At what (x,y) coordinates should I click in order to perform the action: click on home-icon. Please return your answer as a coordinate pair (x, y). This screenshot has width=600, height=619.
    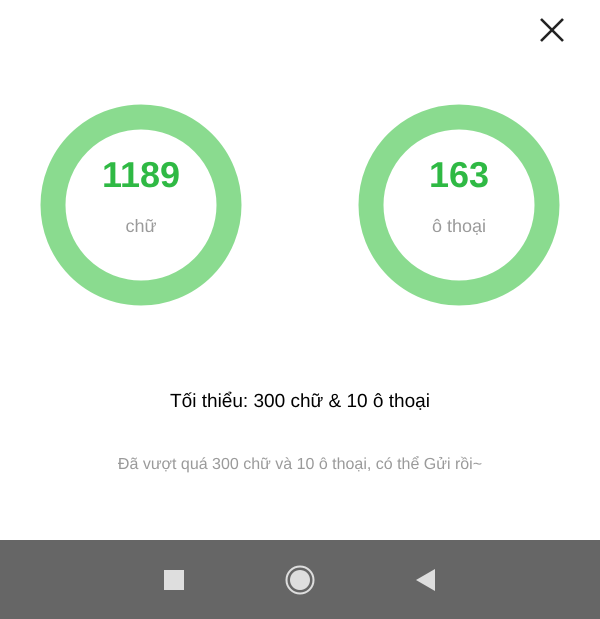
    Looking at the image, I should click on (300, 579).